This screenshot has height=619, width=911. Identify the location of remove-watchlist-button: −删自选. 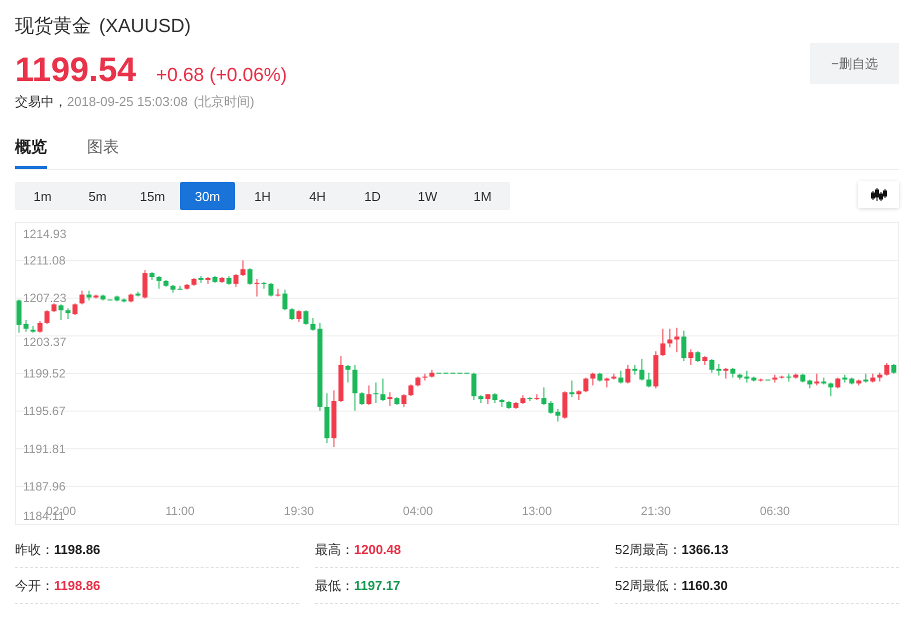
(854, 63).